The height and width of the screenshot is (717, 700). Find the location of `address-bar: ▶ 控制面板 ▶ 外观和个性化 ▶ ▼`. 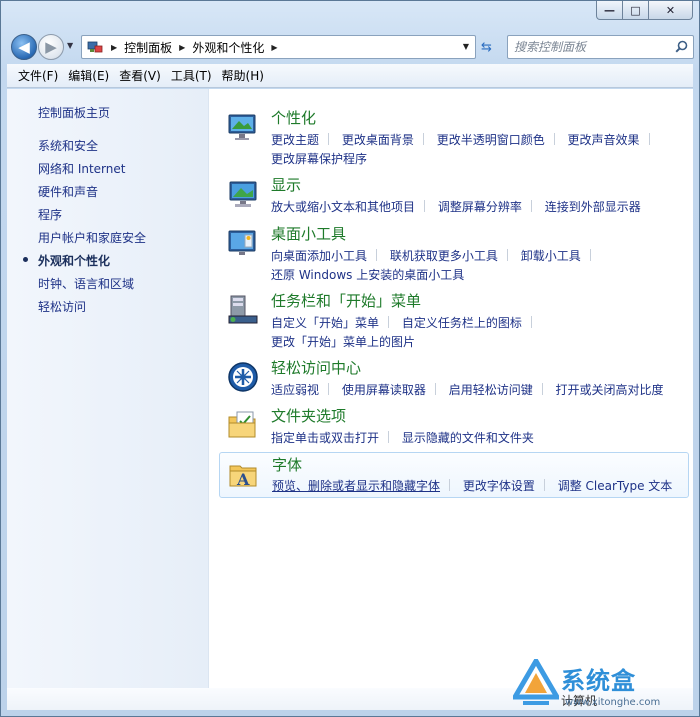

address-bar: ▶ 控制面板 ▶ 外观和个性化 ▶ ▼ is located at coordinates (278, 47).